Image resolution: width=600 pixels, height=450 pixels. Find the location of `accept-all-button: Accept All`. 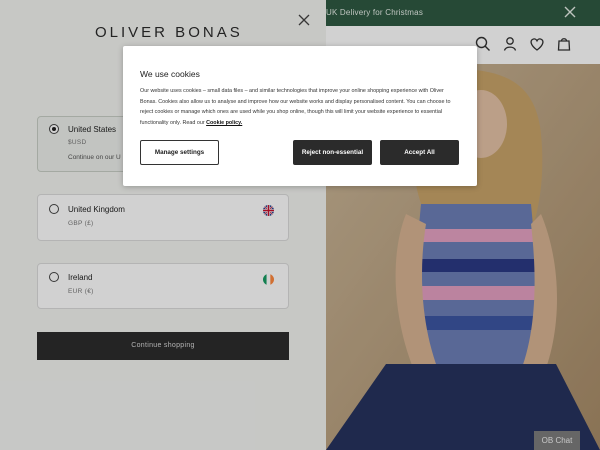

accept-all-button: Accept All is located at coordinates (419, 152).